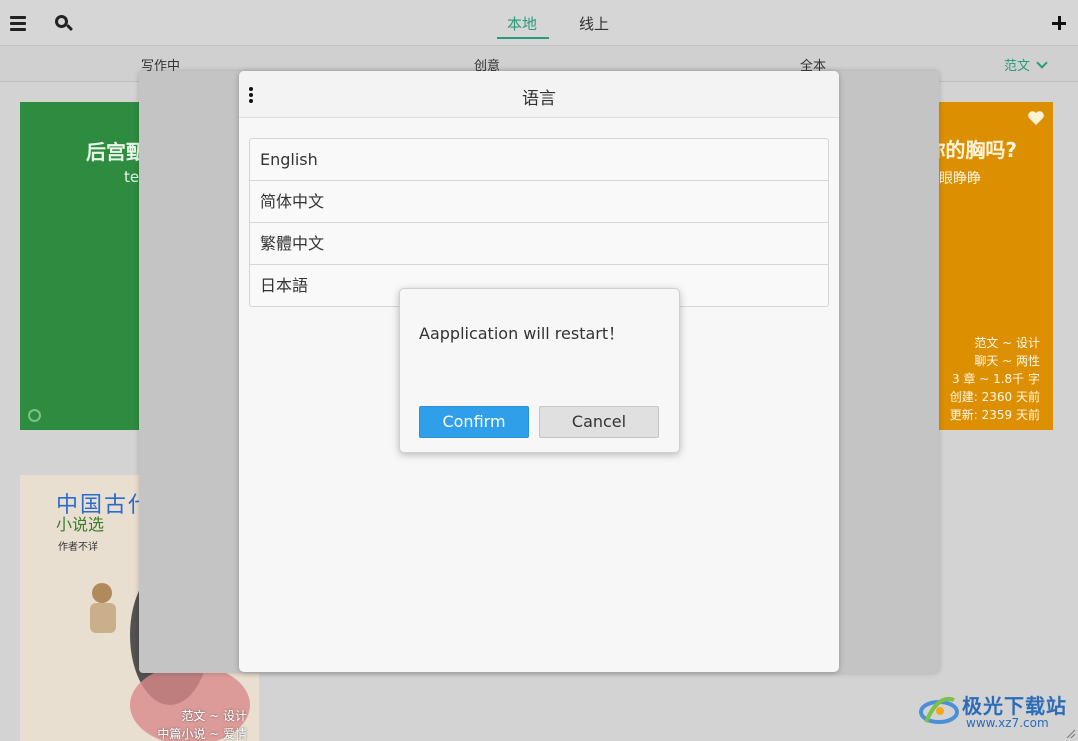 This screenshot has height=741, width=1078. What do you see at coordinates (539, 160) in the screenshot?
I see `language-option-english: English` at bounding box center [539, 160].